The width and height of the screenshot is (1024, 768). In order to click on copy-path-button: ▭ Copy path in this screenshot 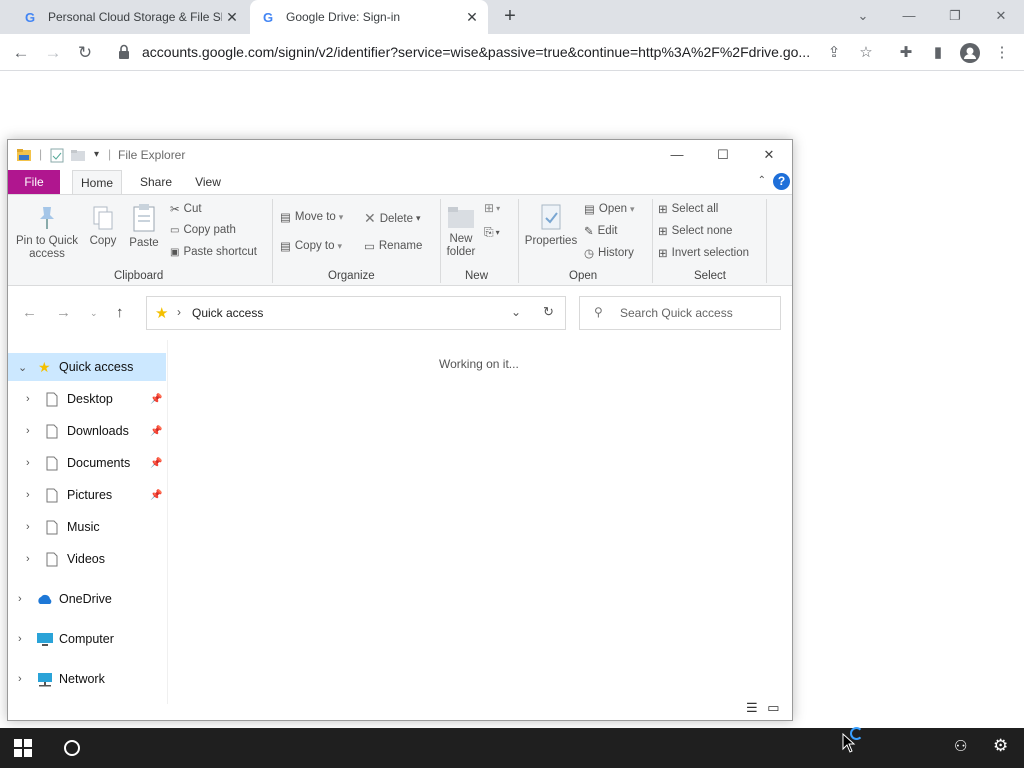, I will do `click(203, 230)`.